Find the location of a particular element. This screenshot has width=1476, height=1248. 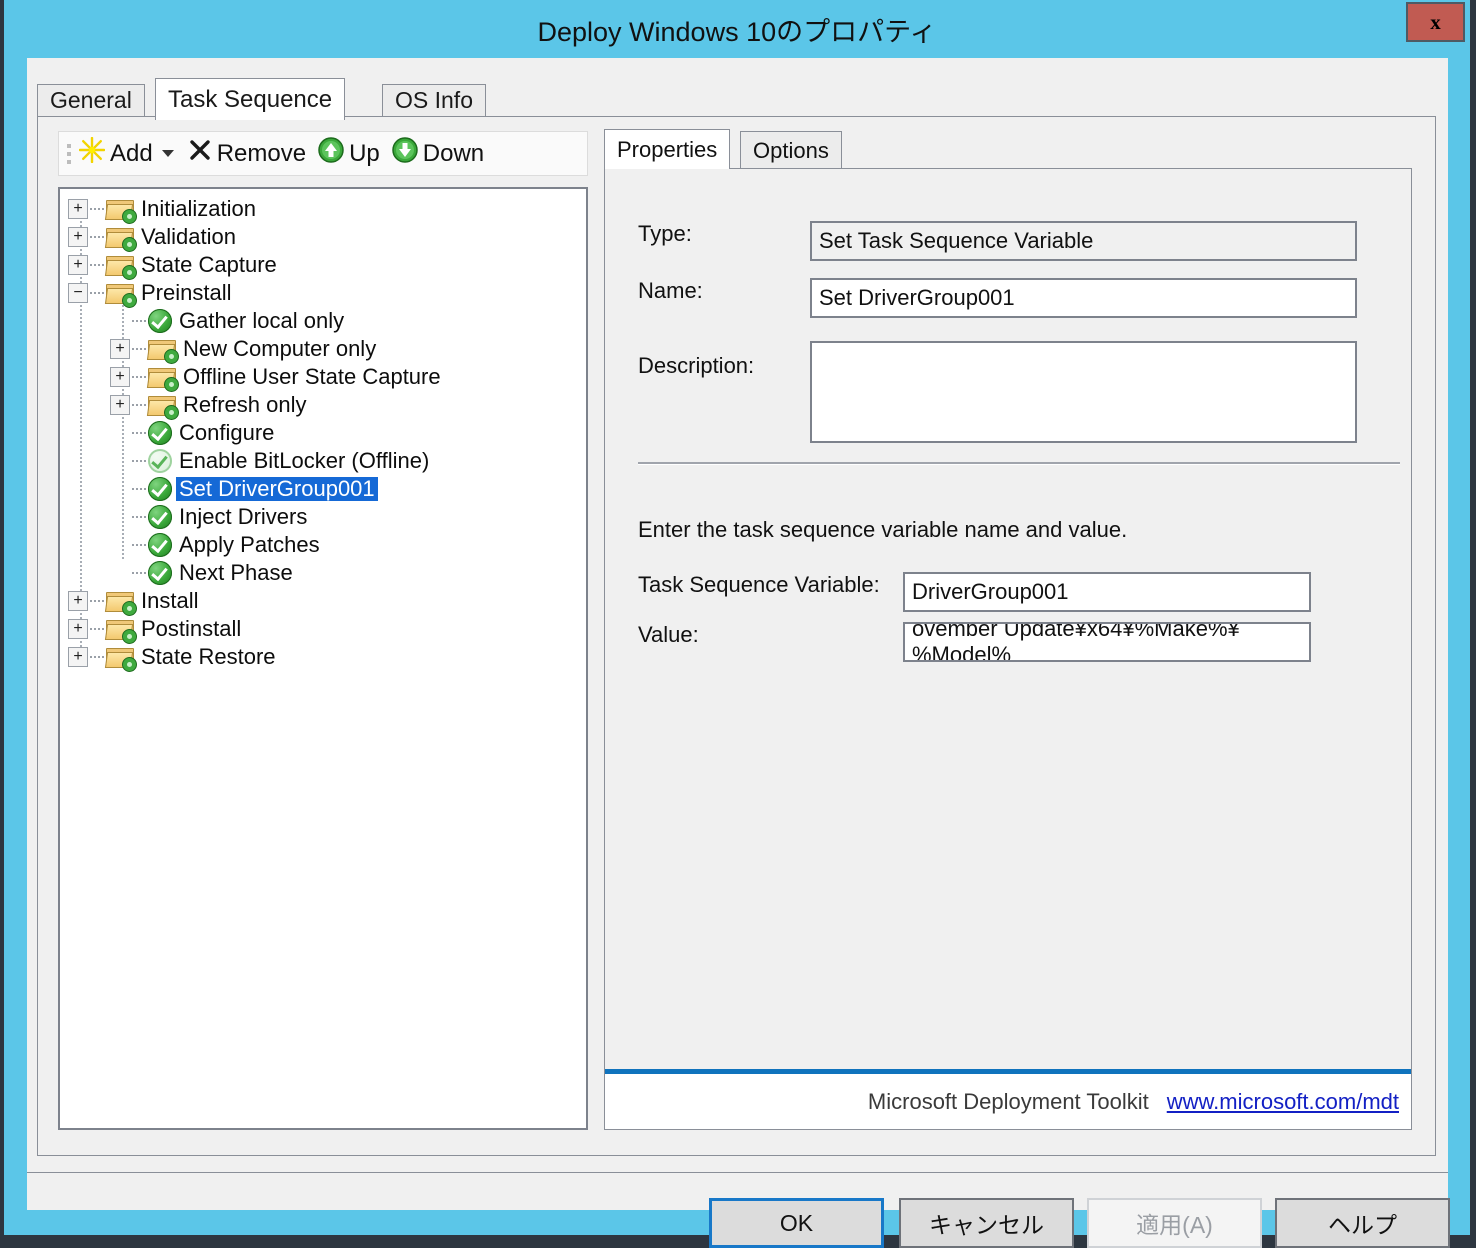

description-label: Description: is located at coordinates (696, 365).